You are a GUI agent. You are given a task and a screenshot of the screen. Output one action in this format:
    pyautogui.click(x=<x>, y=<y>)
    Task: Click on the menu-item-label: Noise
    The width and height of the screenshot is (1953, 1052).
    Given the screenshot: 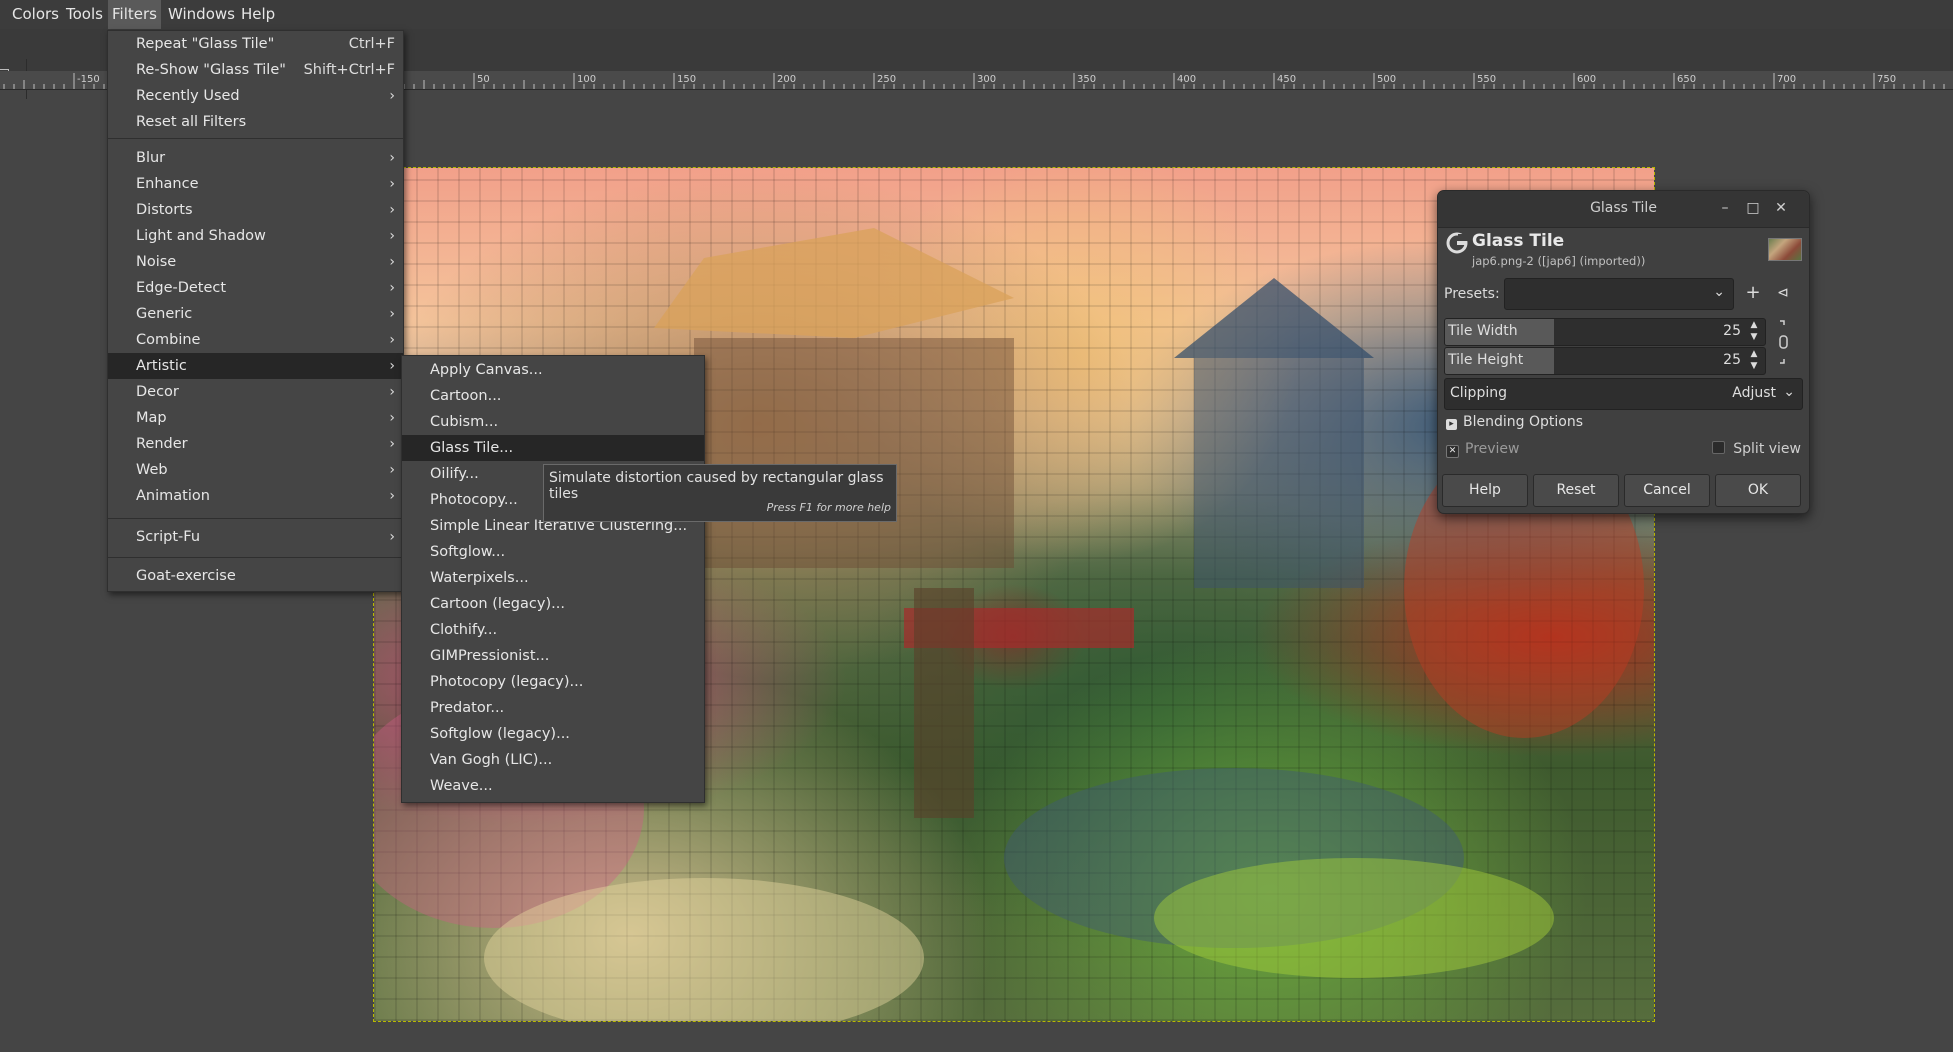 What is the action you would take?
    pyautogui.click(x=156, y=262)
    